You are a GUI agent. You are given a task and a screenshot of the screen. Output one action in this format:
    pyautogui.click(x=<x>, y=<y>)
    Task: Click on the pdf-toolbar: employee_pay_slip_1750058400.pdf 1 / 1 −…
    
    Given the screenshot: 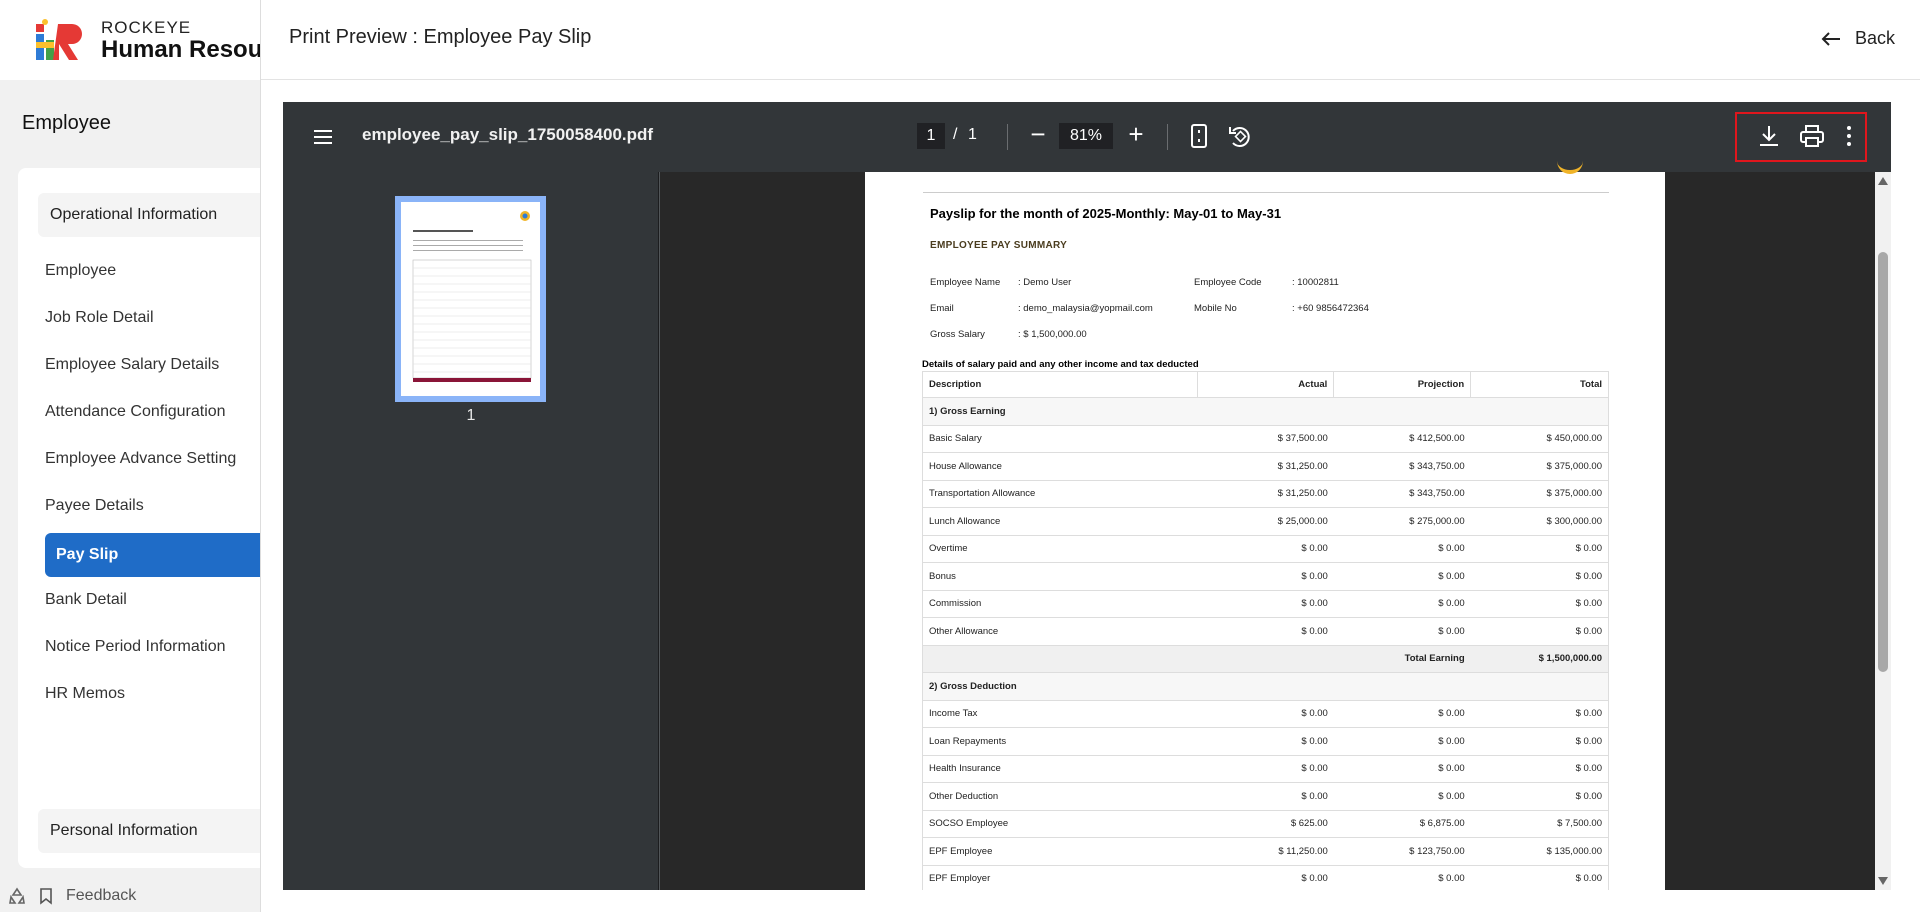 What is the action you would take?
    pyautogui.click(x=1087, y=137)
    